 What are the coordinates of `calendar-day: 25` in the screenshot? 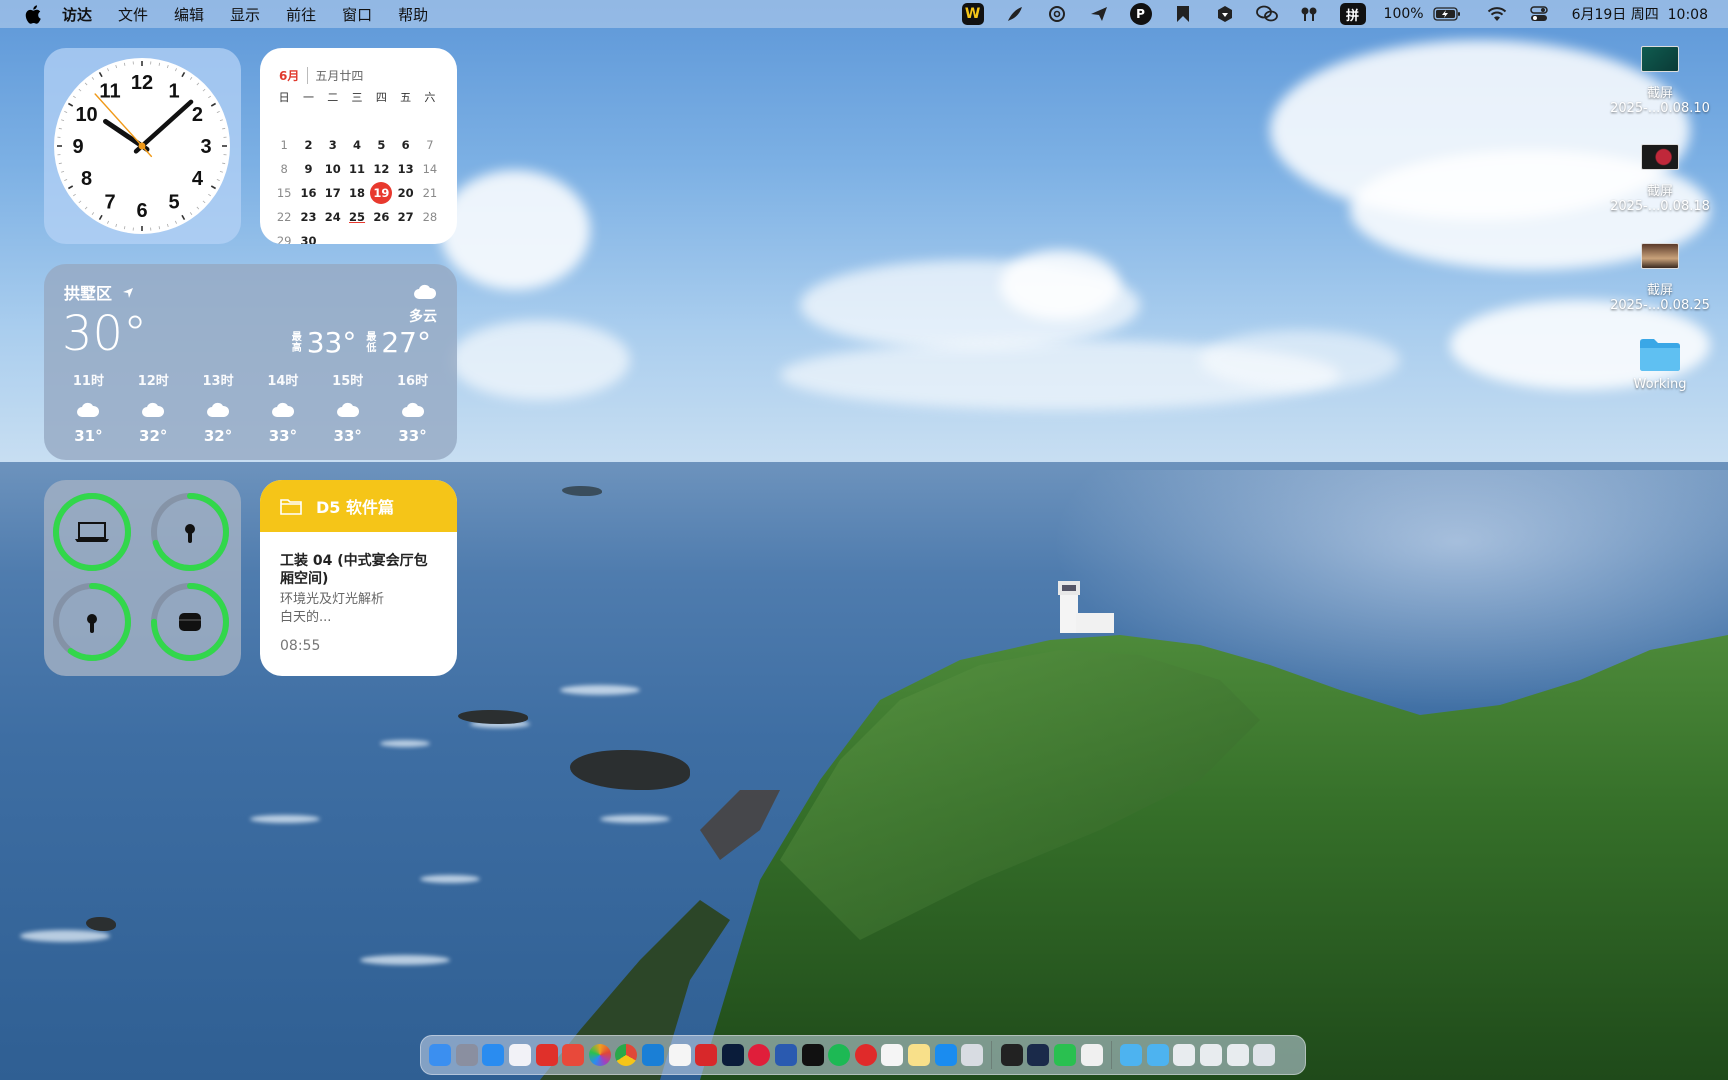 It's located at (357, 217).